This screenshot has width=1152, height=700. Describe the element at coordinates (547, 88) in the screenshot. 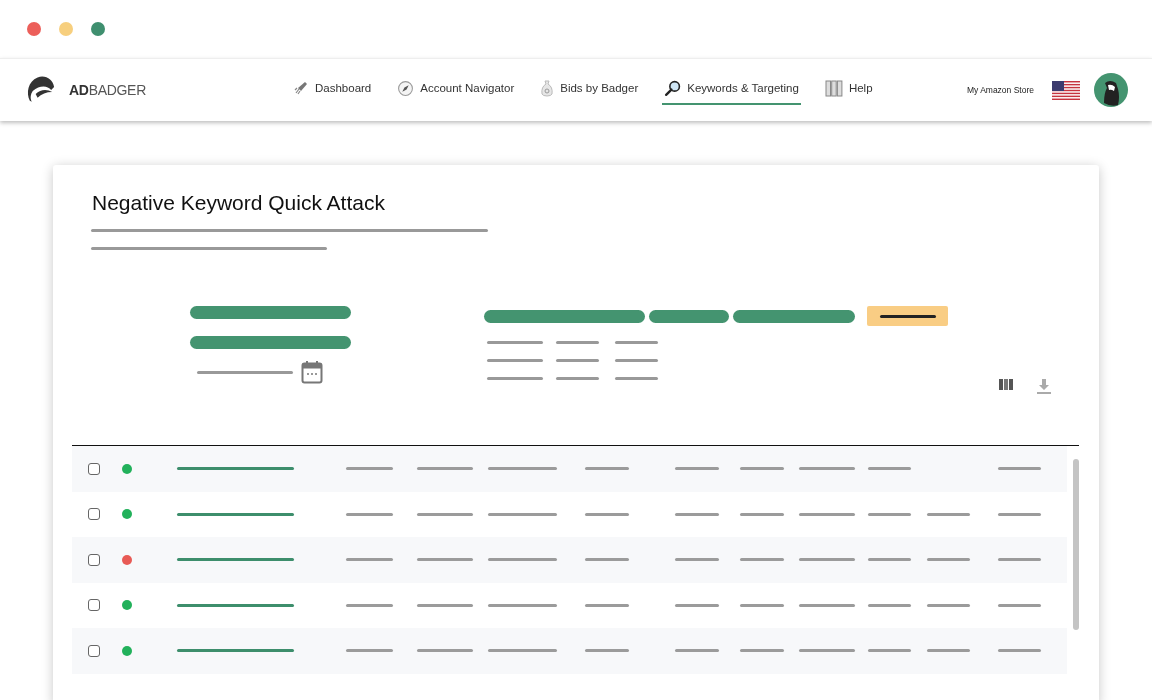

I see `money-bag-icon` at that location.